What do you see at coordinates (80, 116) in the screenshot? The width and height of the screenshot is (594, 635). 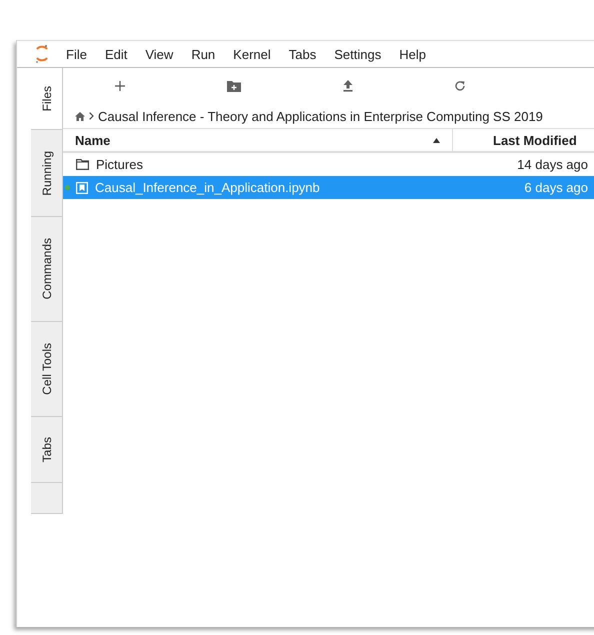 I see `home-icon` at bounding box center [80, 116].